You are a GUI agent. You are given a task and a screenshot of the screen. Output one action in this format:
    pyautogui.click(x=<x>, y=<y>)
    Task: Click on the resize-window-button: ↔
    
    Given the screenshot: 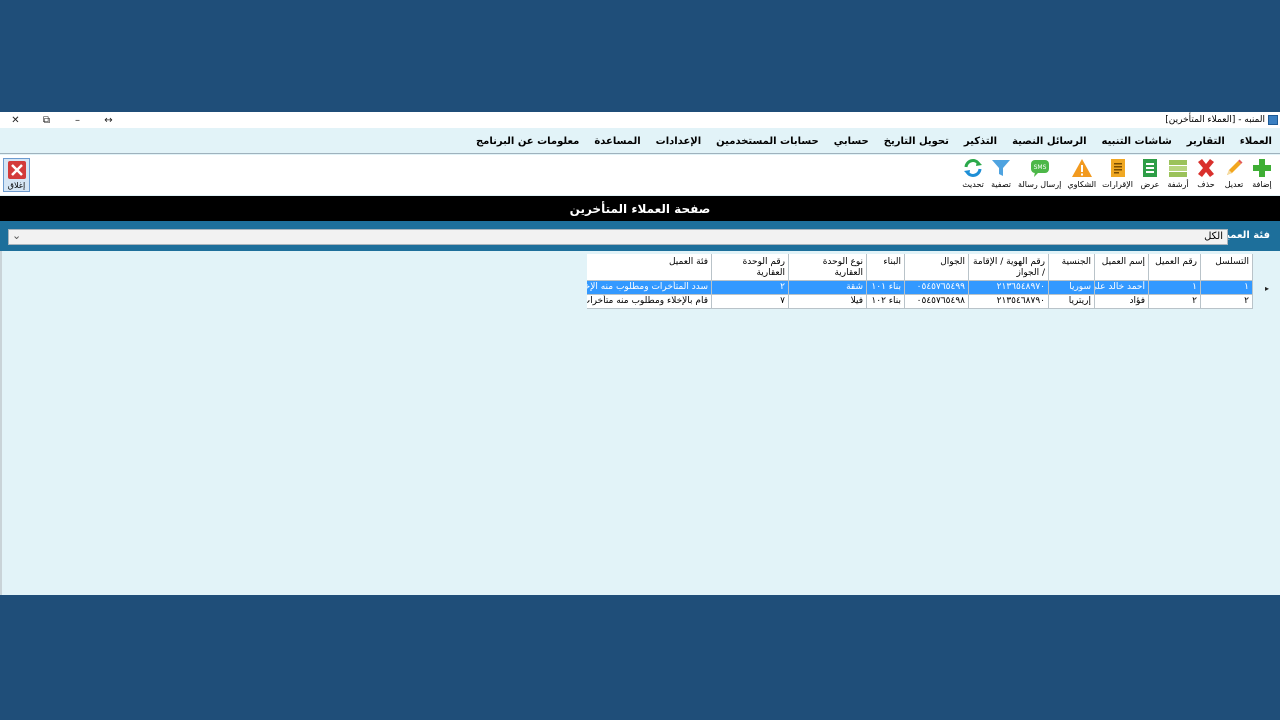 What is the action you would take?
    pyautogui.click(x=108, y=120)
    